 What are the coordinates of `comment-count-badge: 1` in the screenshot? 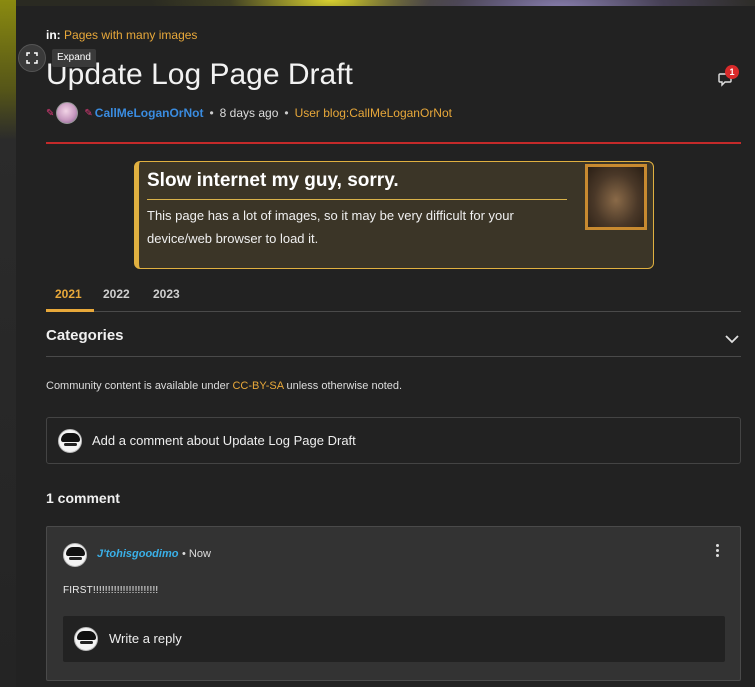 It's located at (732, 72).